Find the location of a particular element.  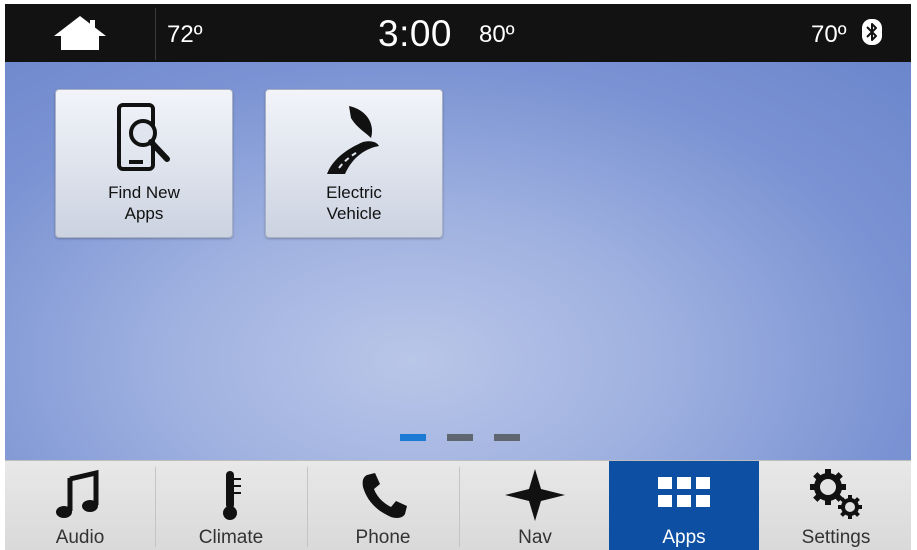

nav-item-audio: Audio is located at coordinates (80, 505).